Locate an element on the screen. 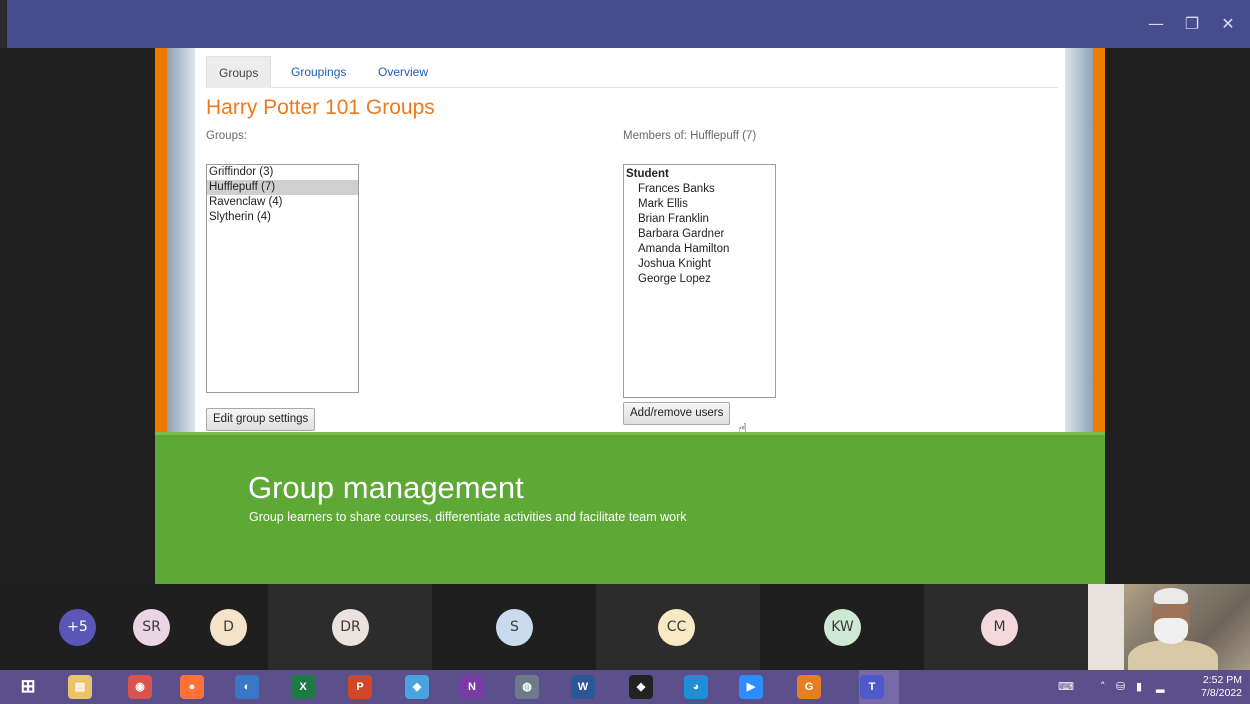  member-role-heading: Student is located at coordinates (647, 174).